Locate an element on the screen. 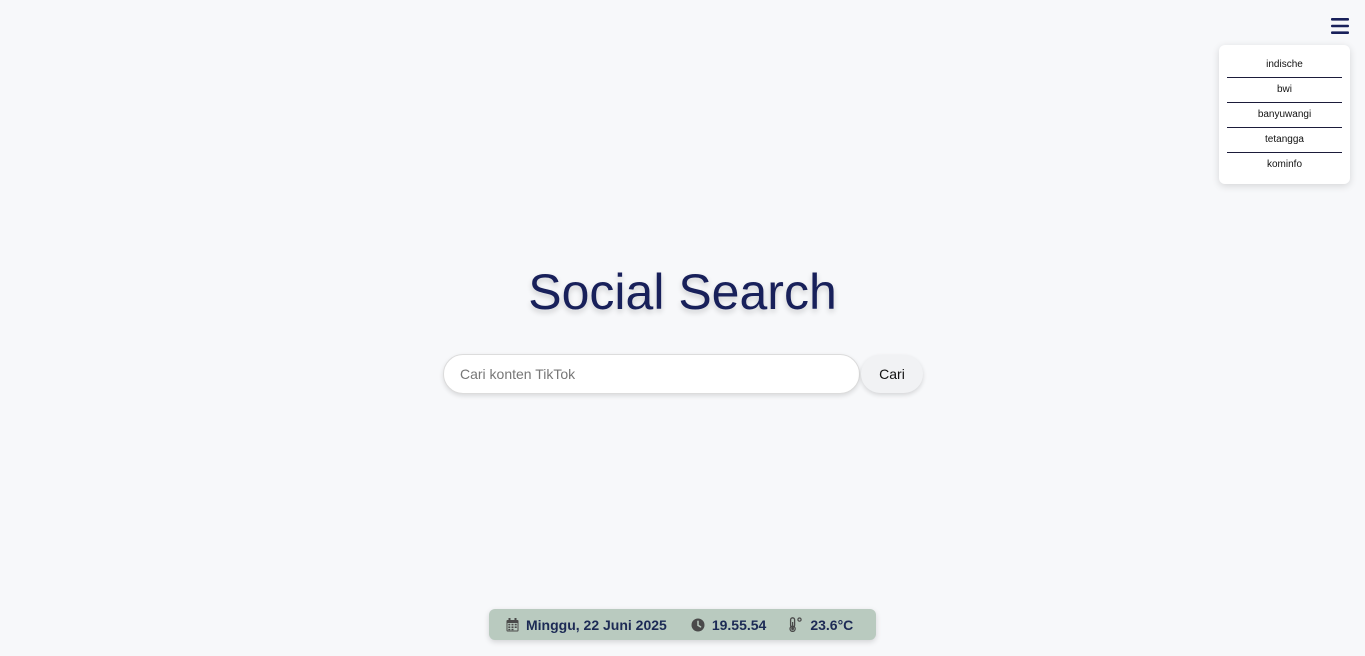  menu-item-kominfo: kominfo is located at coordinates (1284, 165).